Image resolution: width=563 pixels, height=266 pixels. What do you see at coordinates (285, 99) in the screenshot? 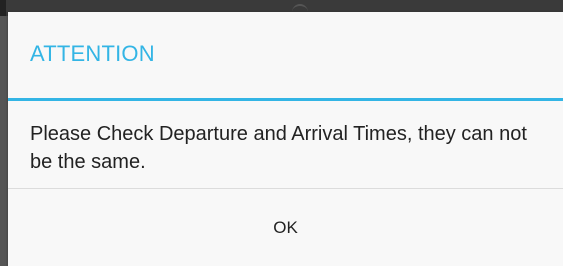
I see `title-divider` at bounding box center [285, 99].